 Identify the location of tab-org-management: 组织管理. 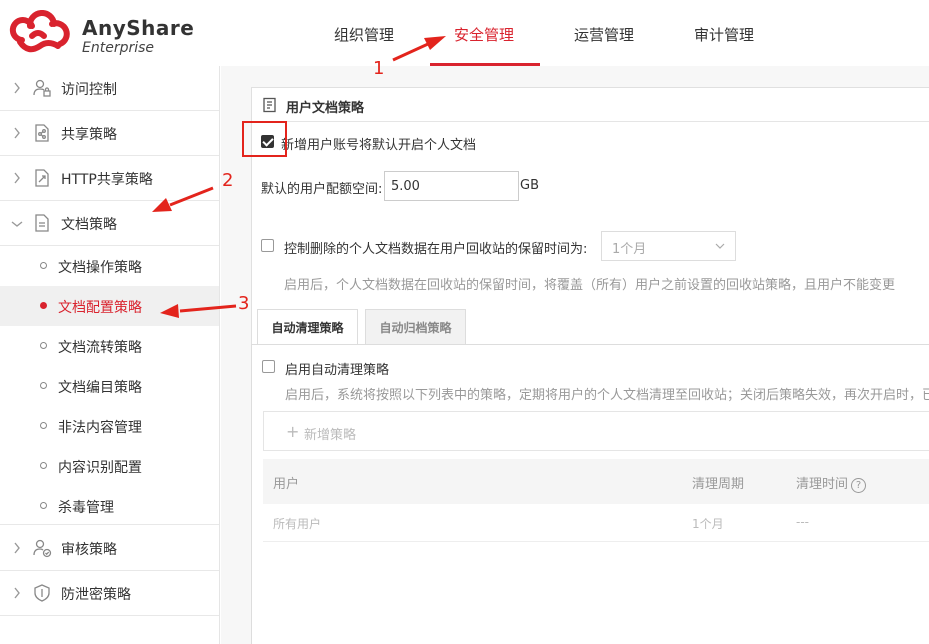
(364, 33).